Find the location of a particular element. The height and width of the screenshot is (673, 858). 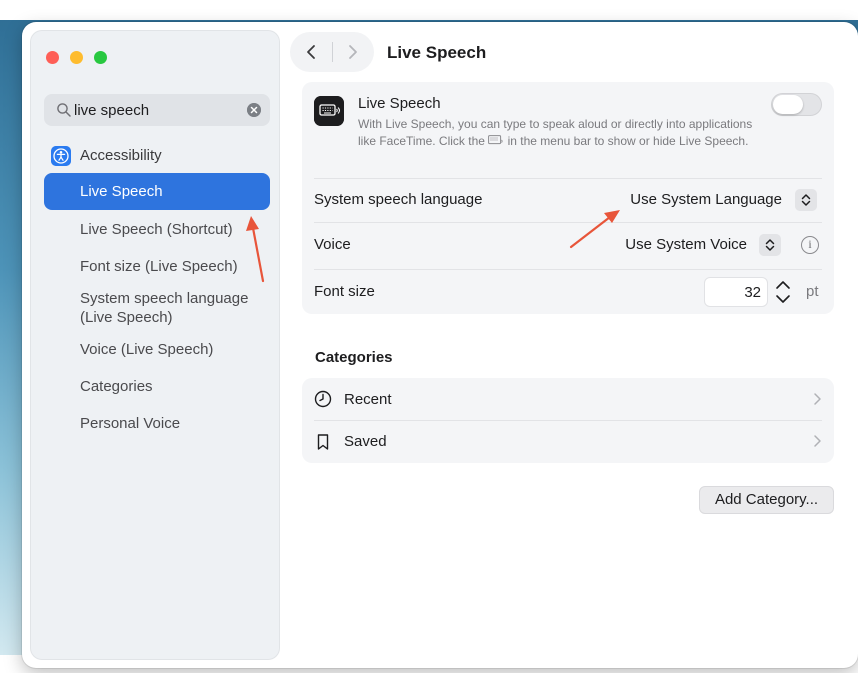

search-input is located at coordinates (154, 110).